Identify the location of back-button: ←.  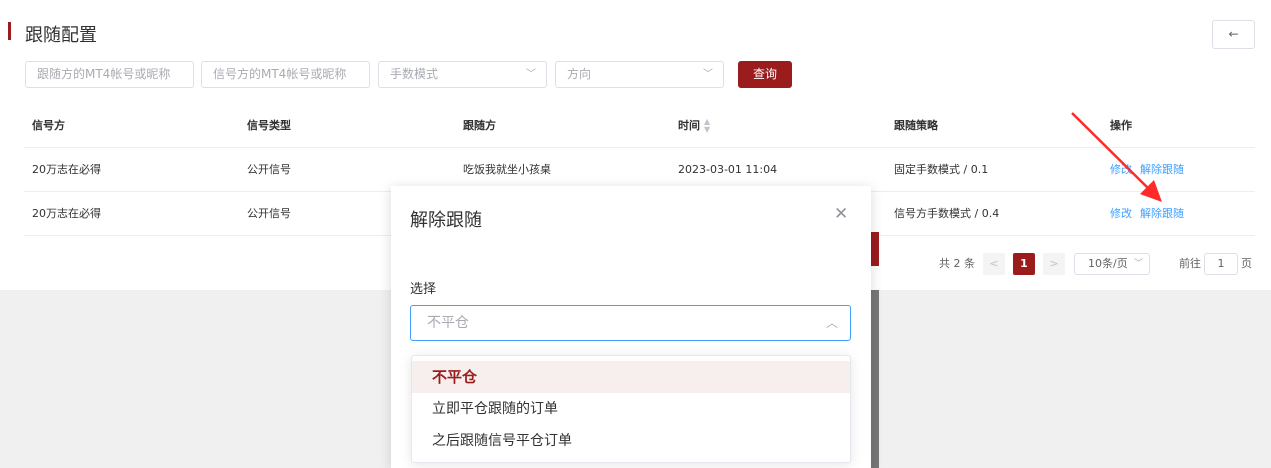
(1233, 34).